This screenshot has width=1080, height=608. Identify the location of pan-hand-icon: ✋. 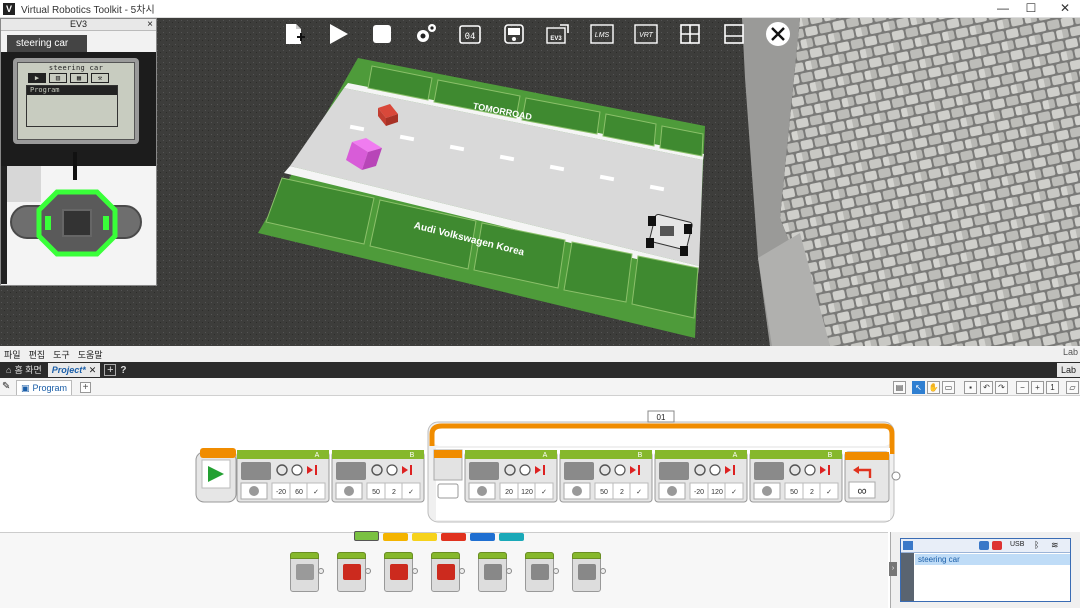
(933, 387).